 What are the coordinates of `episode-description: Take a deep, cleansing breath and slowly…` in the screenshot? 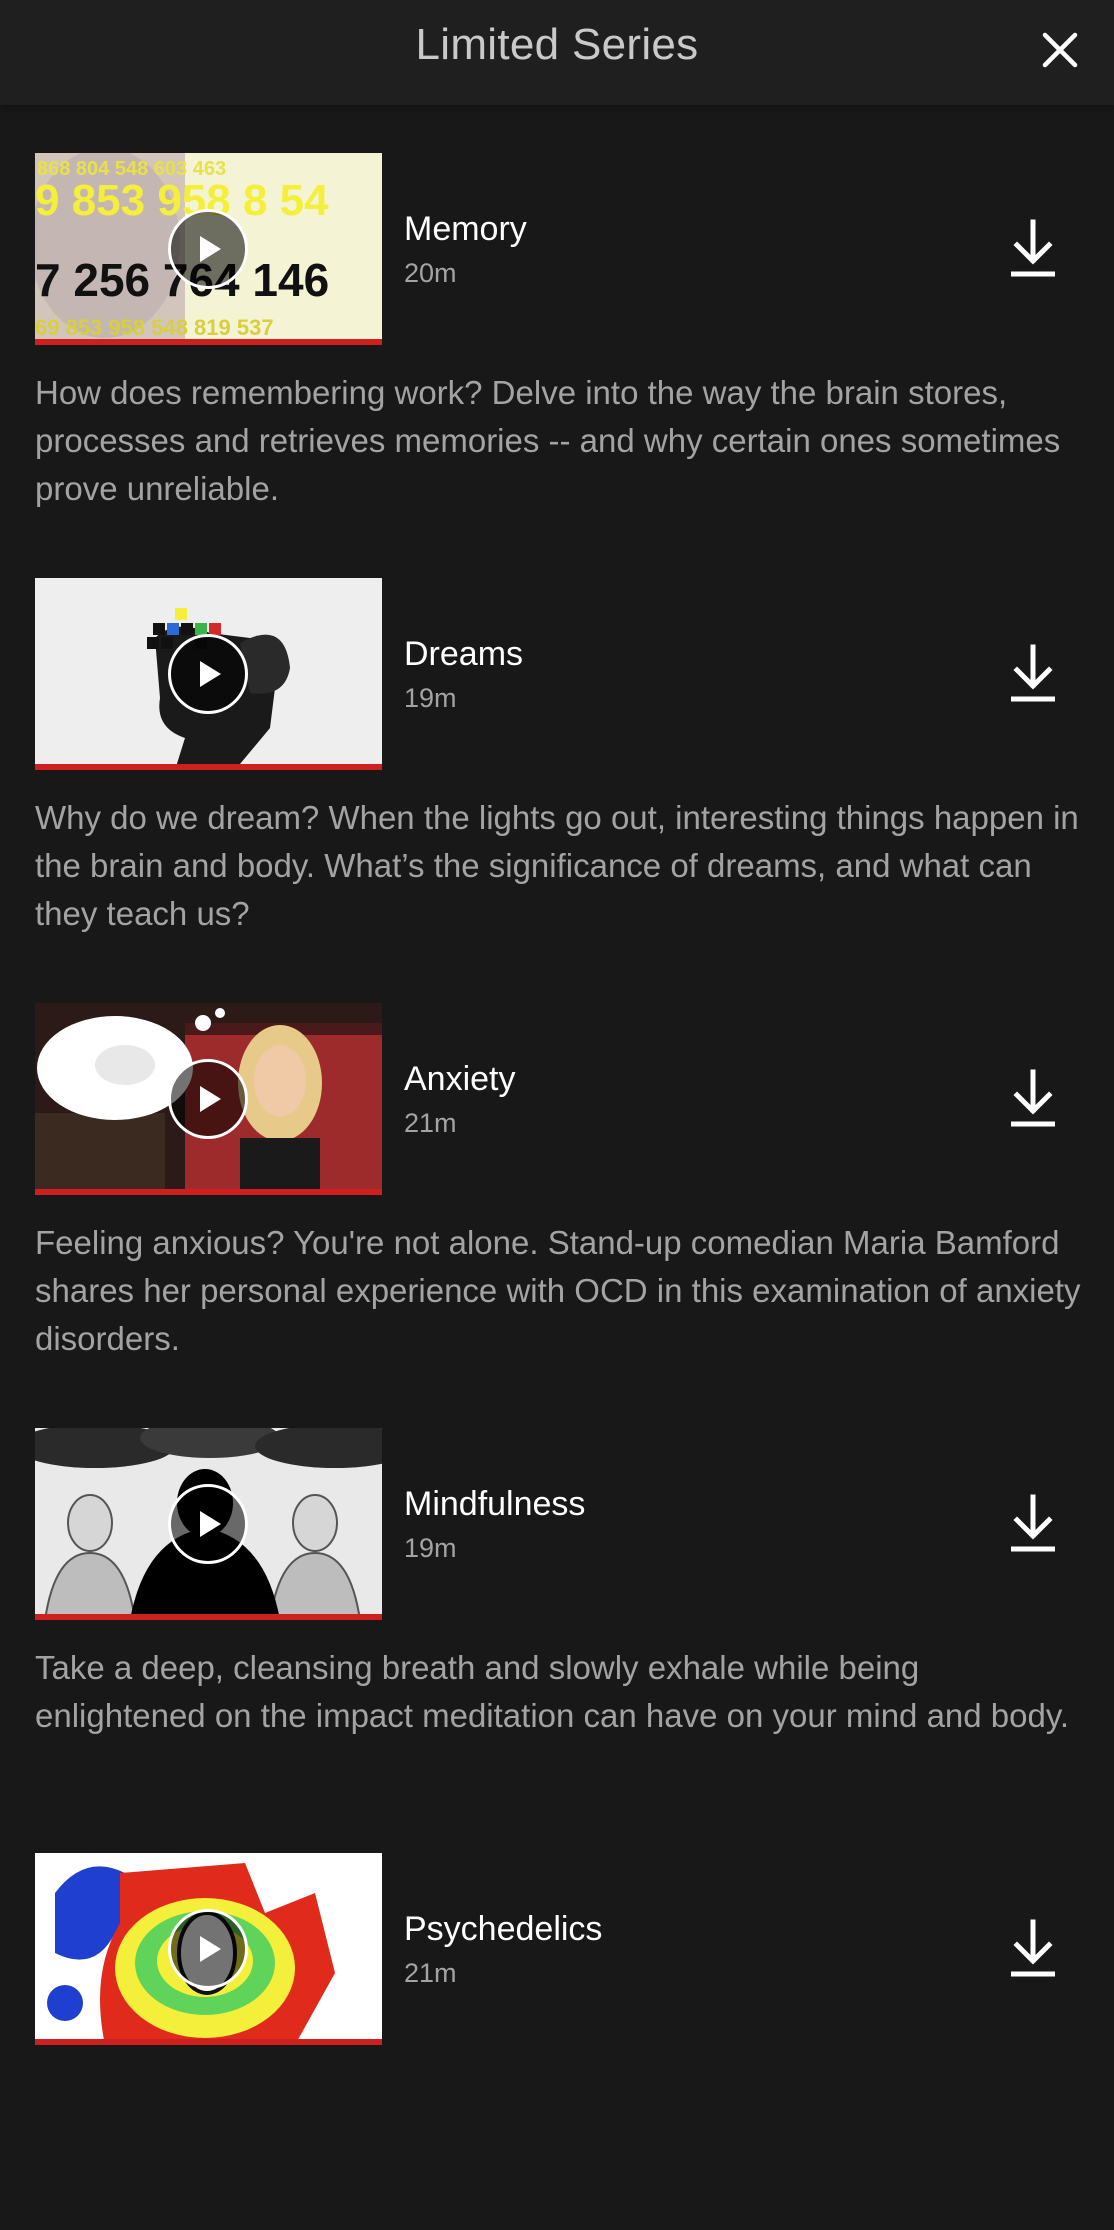 It's located at (552, 1691).